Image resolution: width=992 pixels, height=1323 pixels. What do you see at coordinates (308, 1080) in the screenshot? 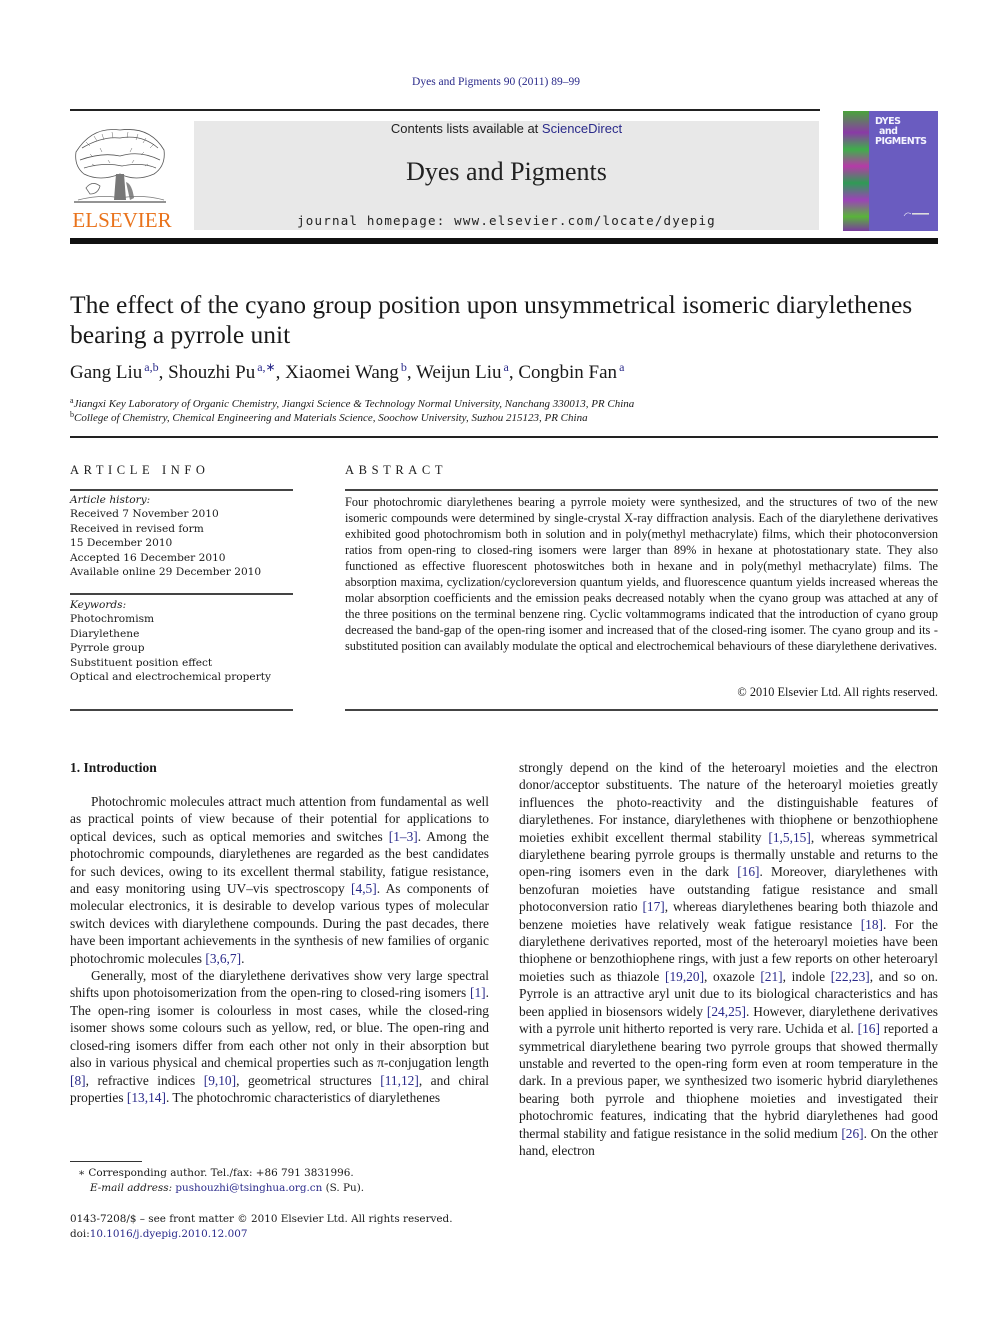
I see `body-text: , geometrical structures` at bounding box center [308, 1080].